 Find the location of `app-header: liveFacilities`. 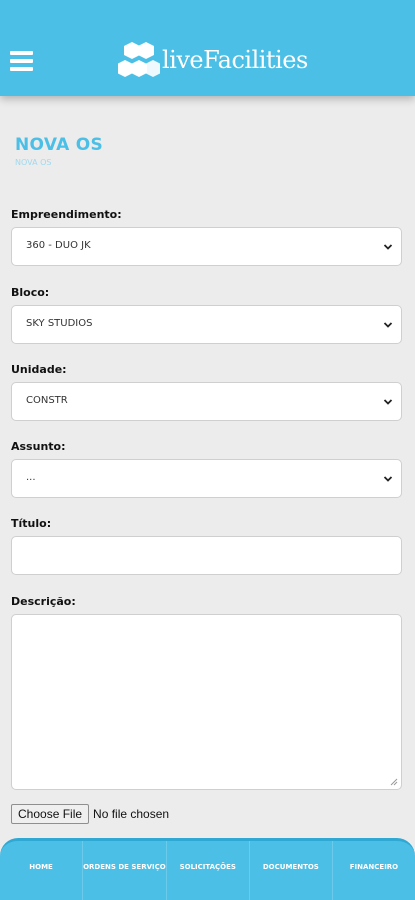

app-header: liveFacilities is located at coordinates (207, 48).